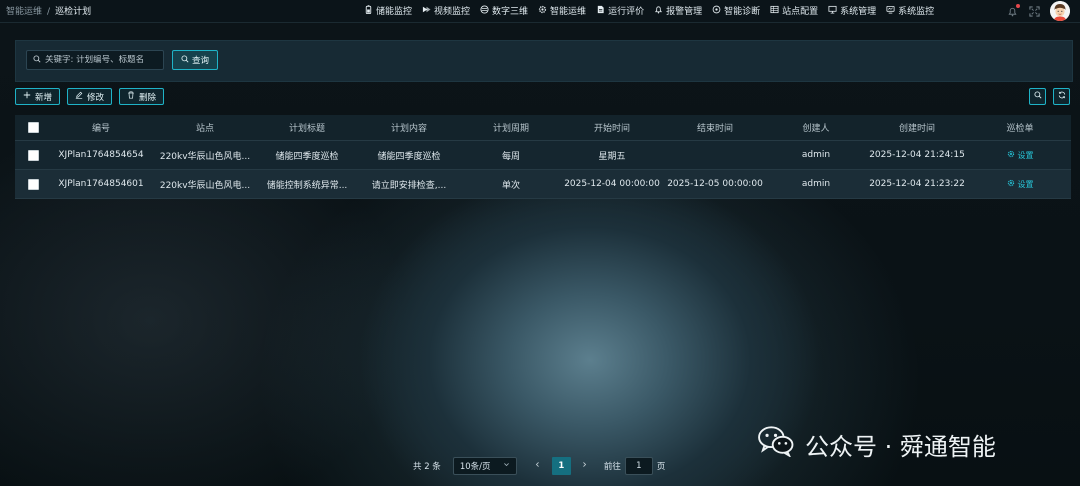  I want to click on column-header-site: 站点, so click(205, 127).